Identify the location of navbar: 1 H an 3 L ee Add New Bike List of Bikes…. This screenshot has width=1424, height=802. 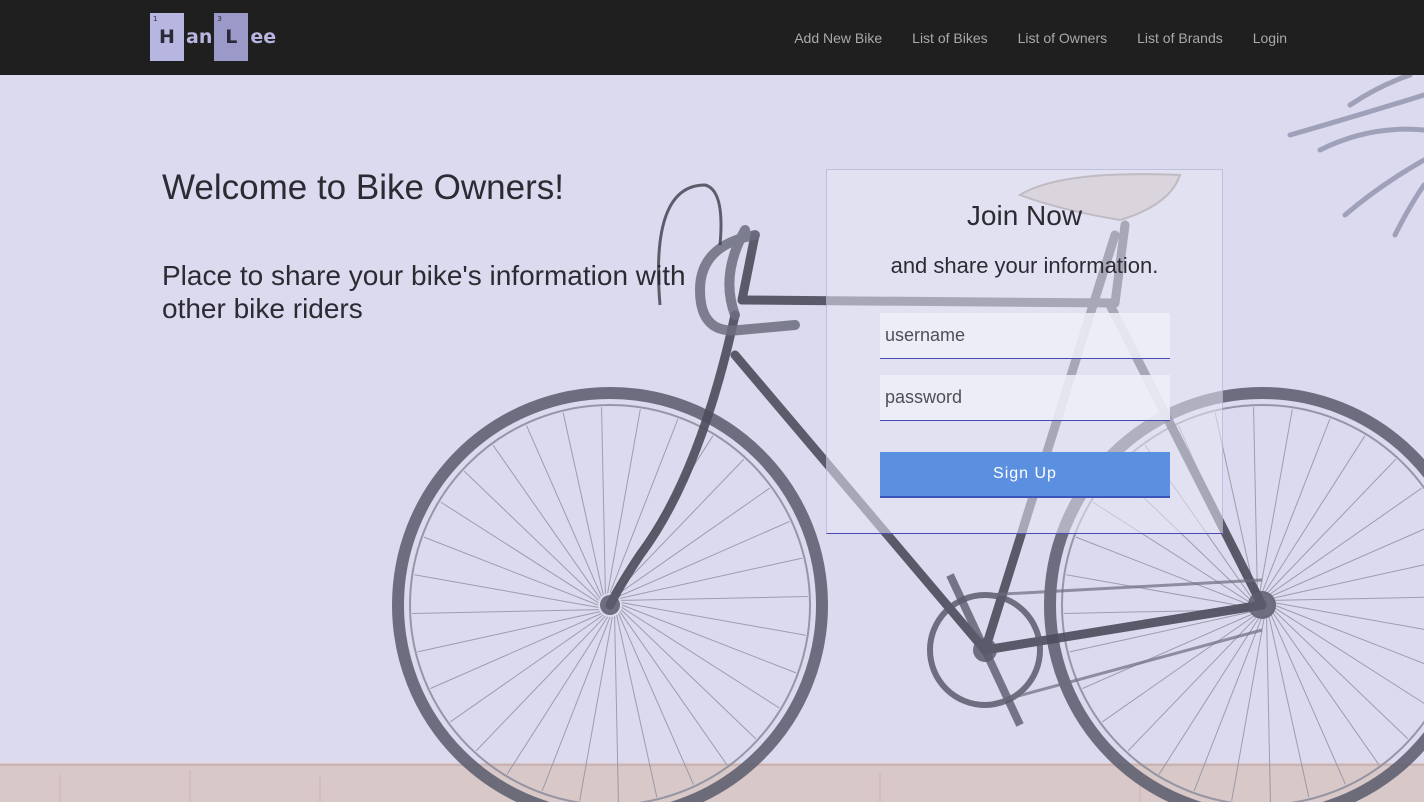
(712, 37).